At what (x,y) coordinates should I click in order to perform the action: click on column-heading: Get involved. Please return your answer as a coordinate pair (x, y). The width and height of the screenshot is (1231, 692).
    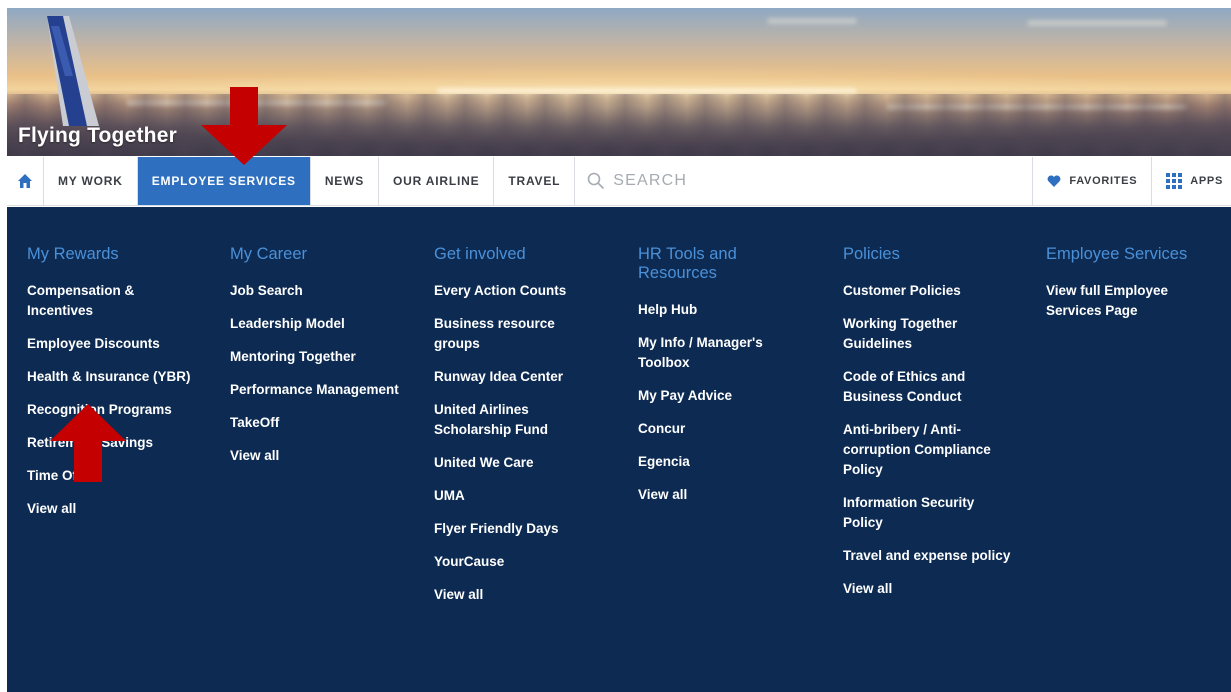
    Looking at the image, I should click on (524, 254).